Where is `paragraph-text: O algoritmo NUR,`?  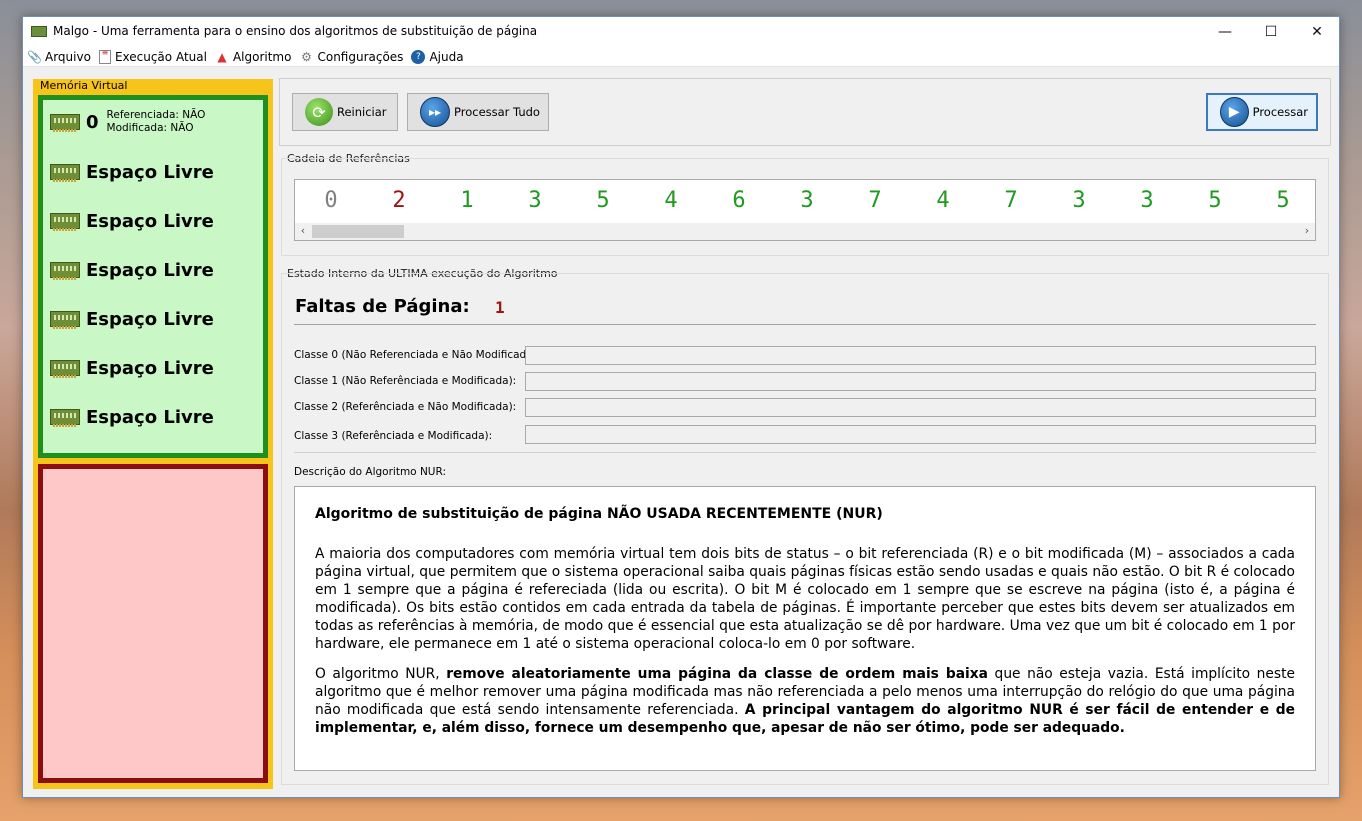
paragraph-text: O algoritmo NUR, is located at coordinates (381, 674).